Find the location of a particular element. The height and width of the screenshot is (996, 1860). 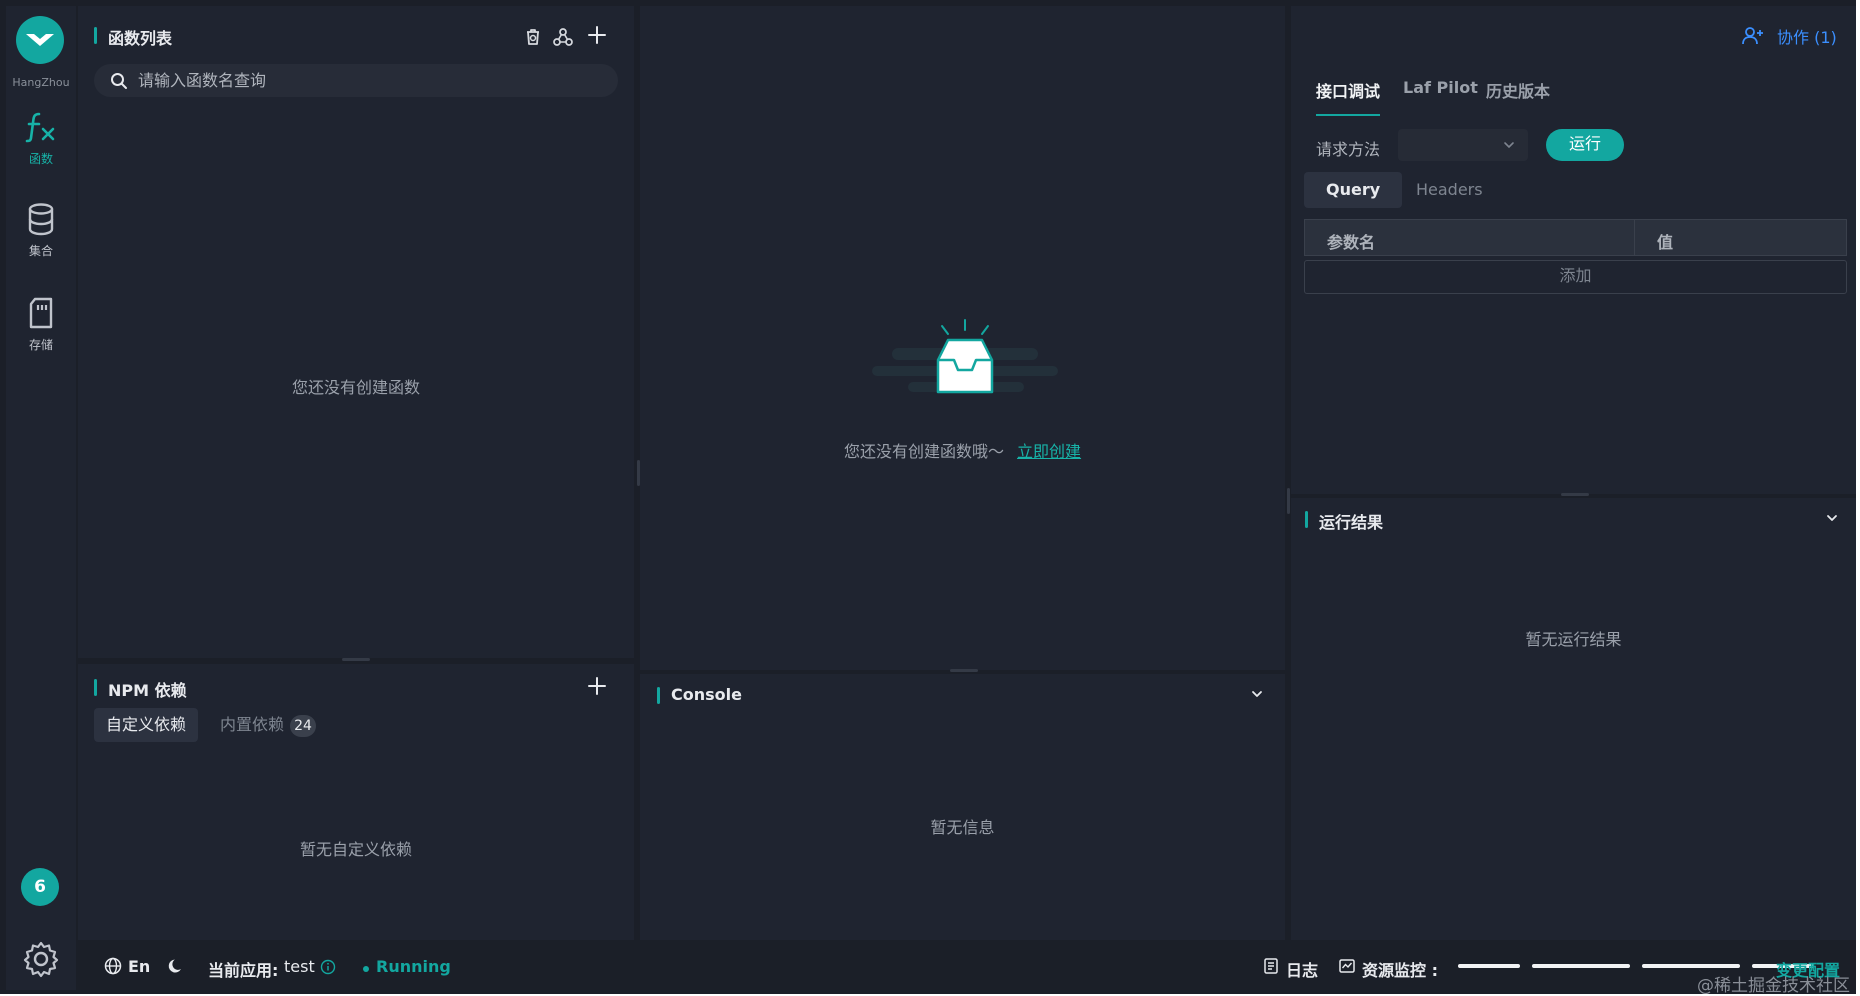

add-function-plus-icon is located at coordinates (597, 35).